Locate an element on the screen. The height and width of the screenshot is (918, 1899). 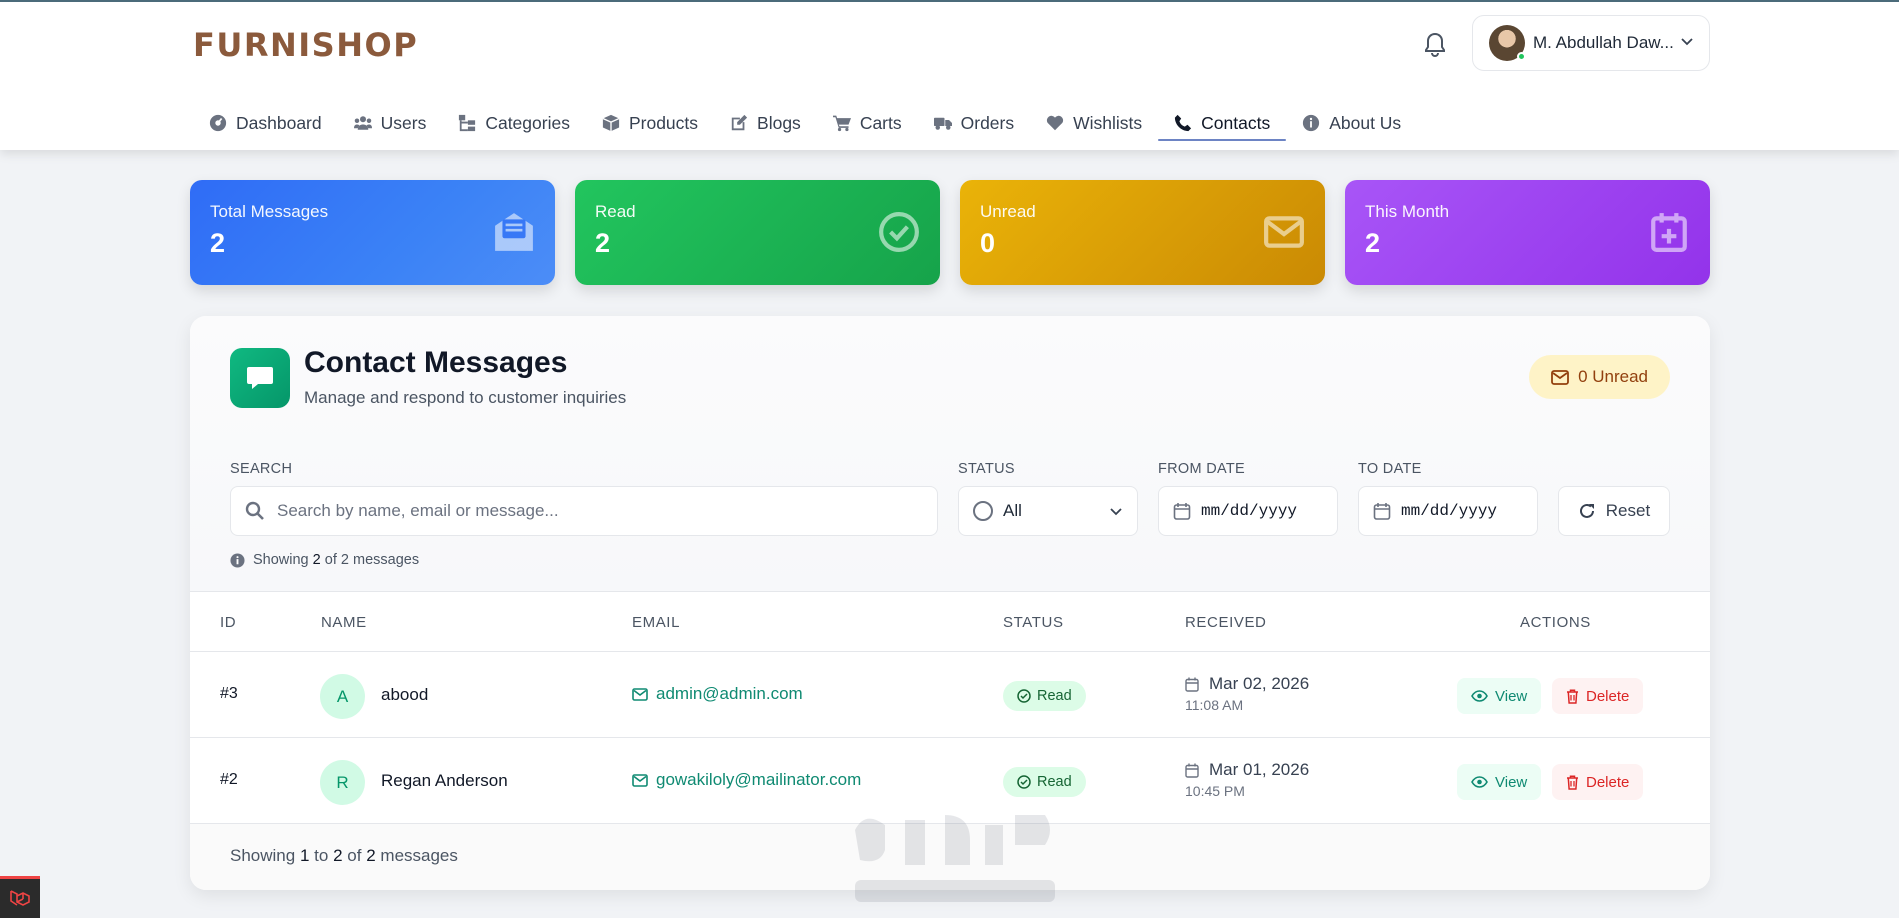
from-date-label: FROM DATE is located at coordinates (1202, 469).